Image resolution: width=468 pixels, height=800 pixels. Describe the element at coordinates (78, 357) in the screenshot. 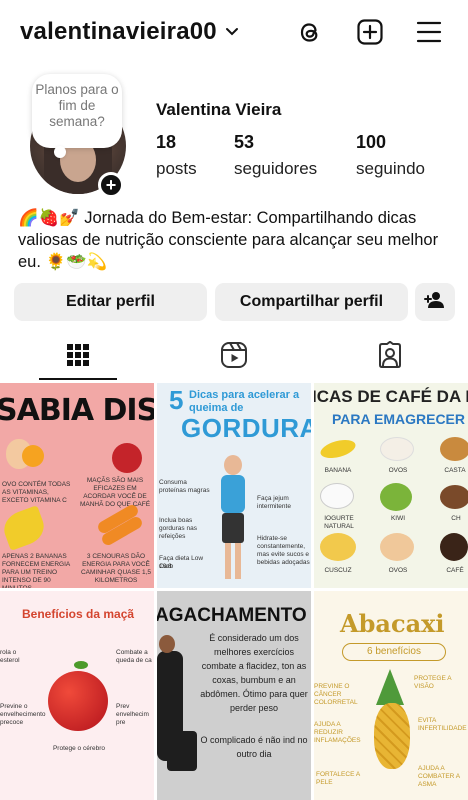

I see `tab-posts-grid` at that location.